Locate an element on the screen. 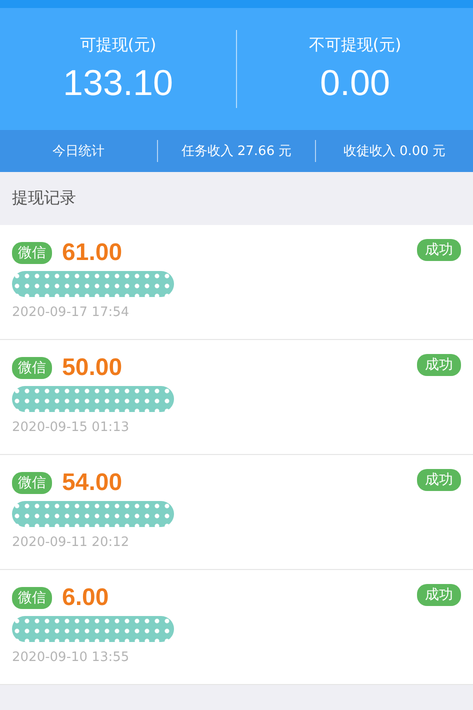 The image size is (473, 710). date-text: 2020-09-15 01:13 is located at coordinates (71, 427).